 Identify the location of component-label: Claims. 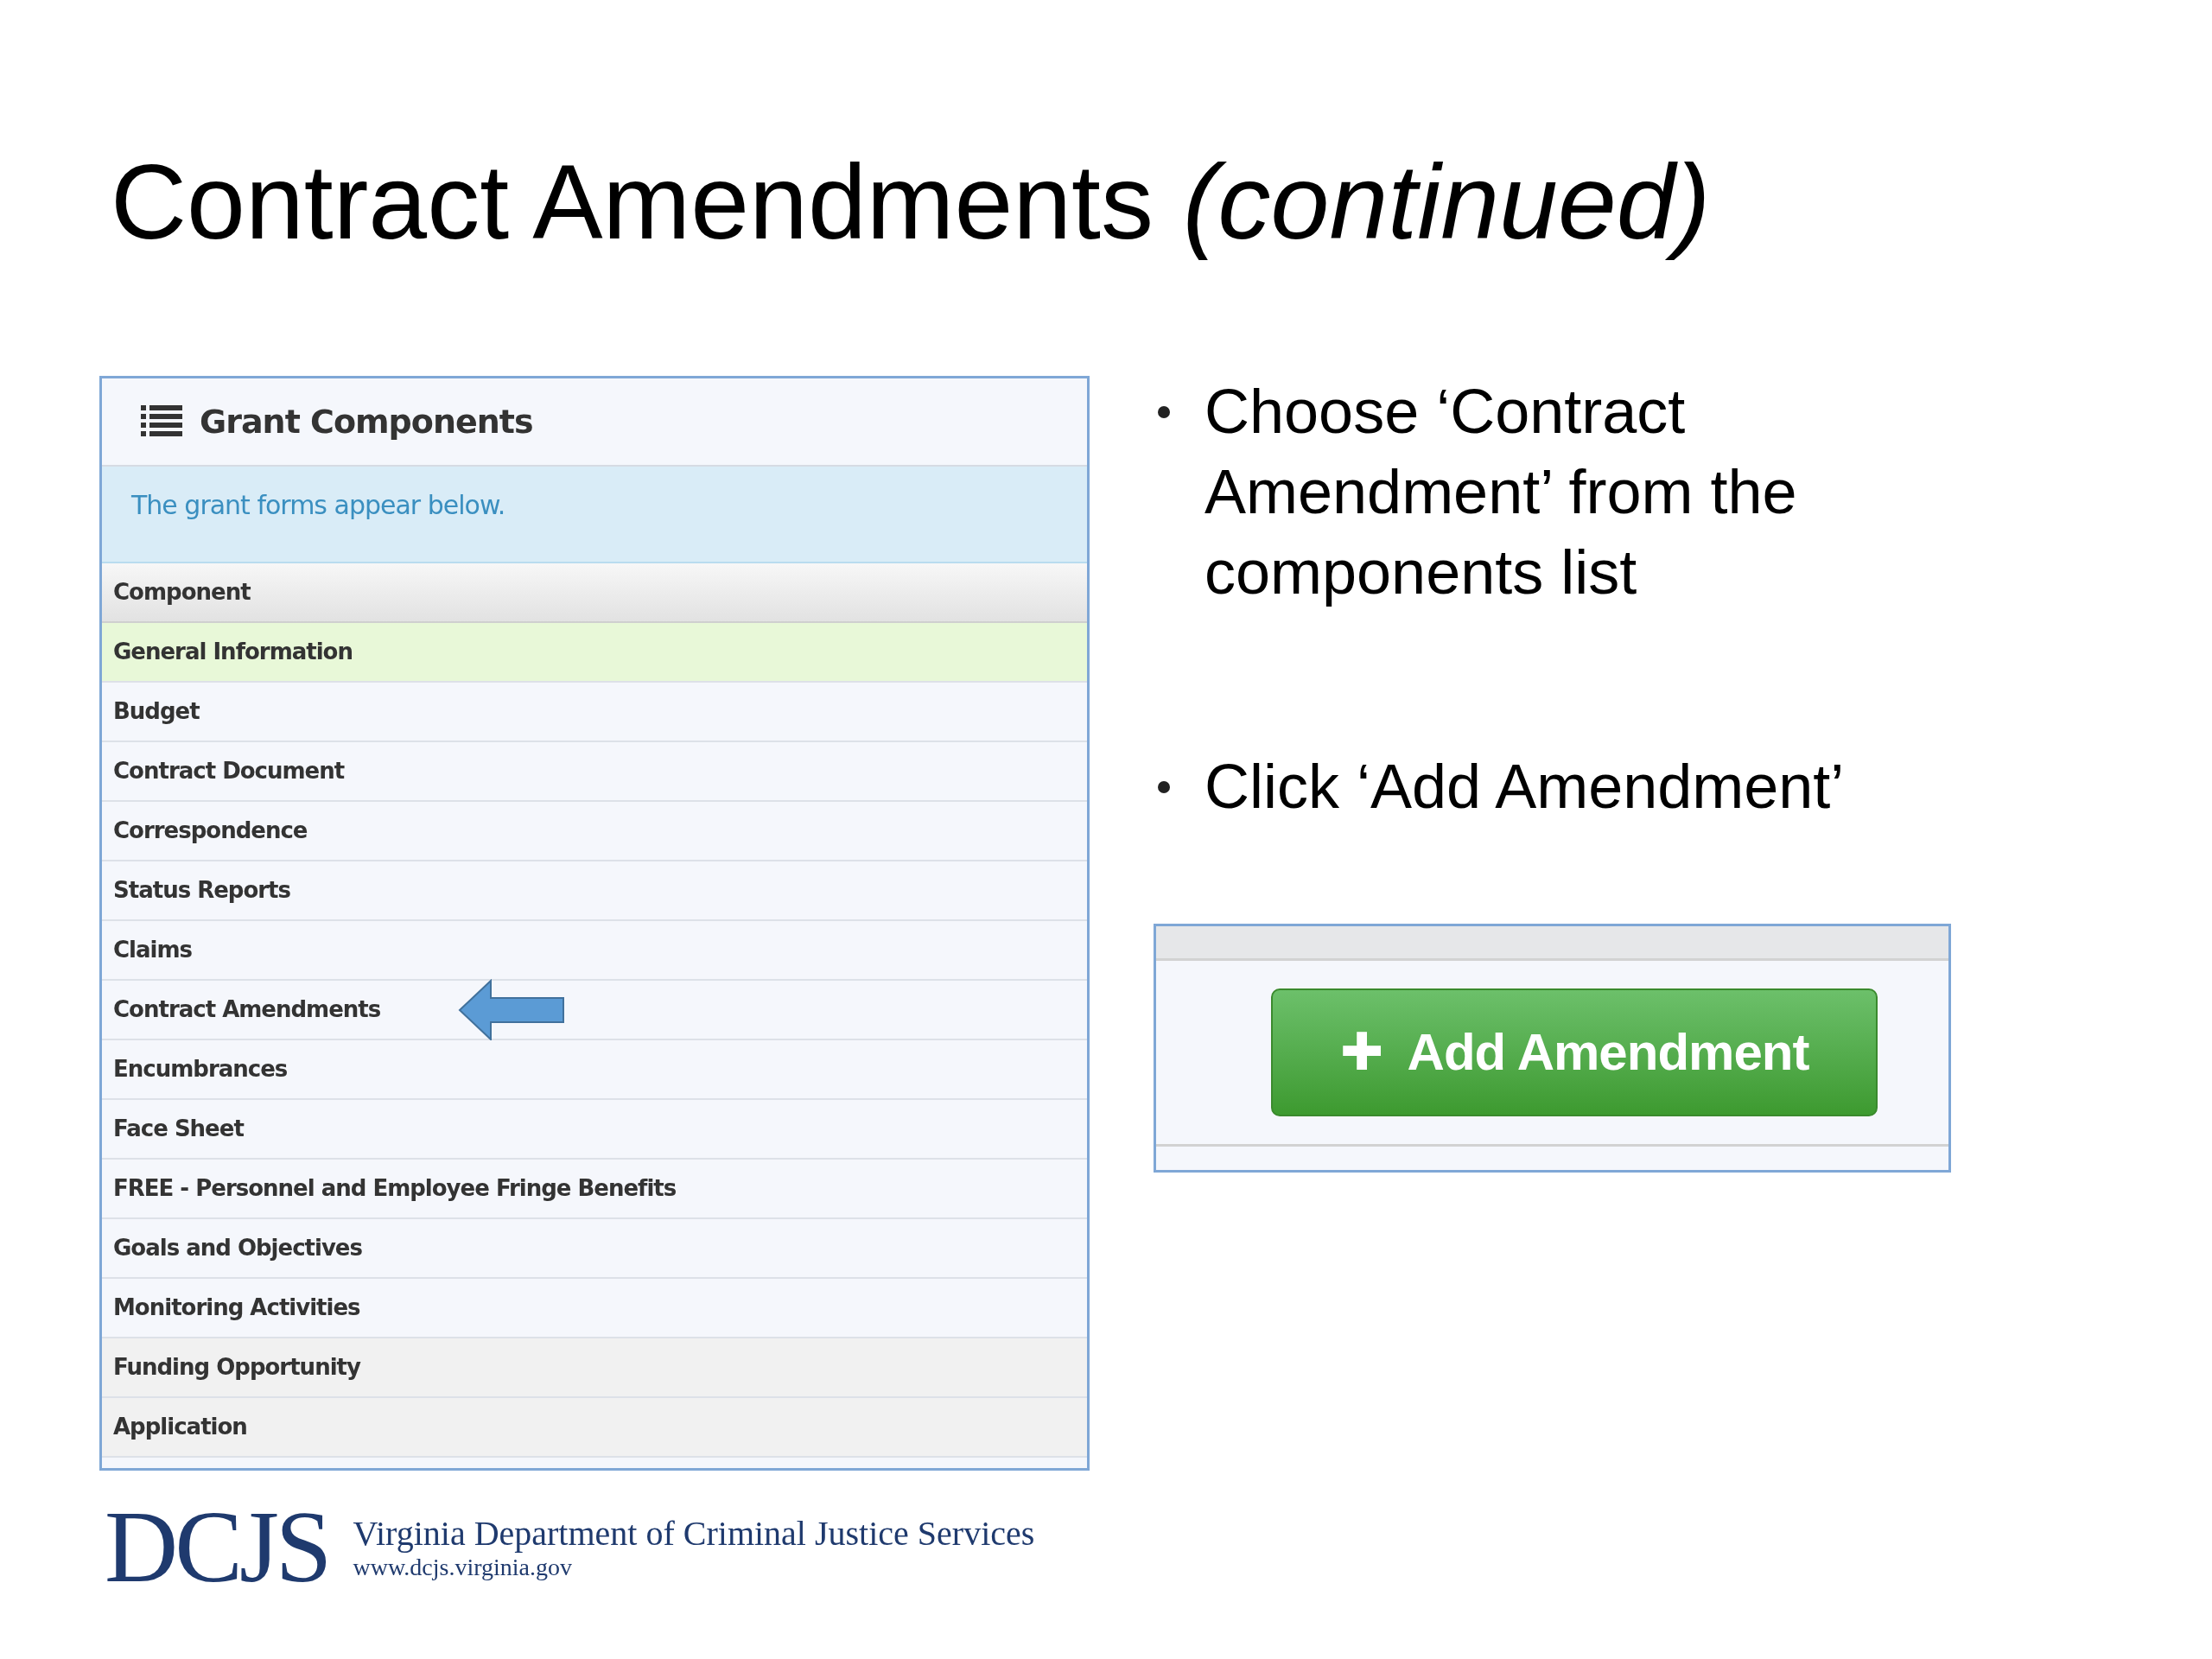
(153, 950).